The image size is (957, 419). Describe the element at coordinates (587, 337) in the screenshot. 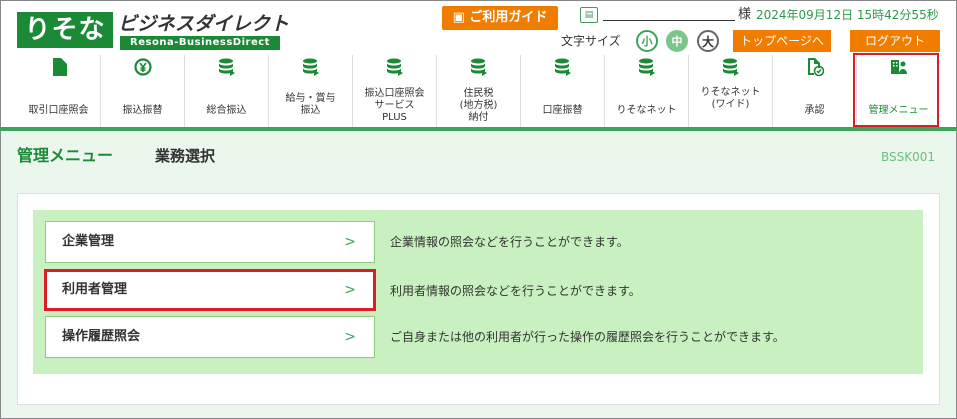

I see `operation-history-description: ご自身または他の利用者が行った操作の履歴照会を行うことができます。` at that location.